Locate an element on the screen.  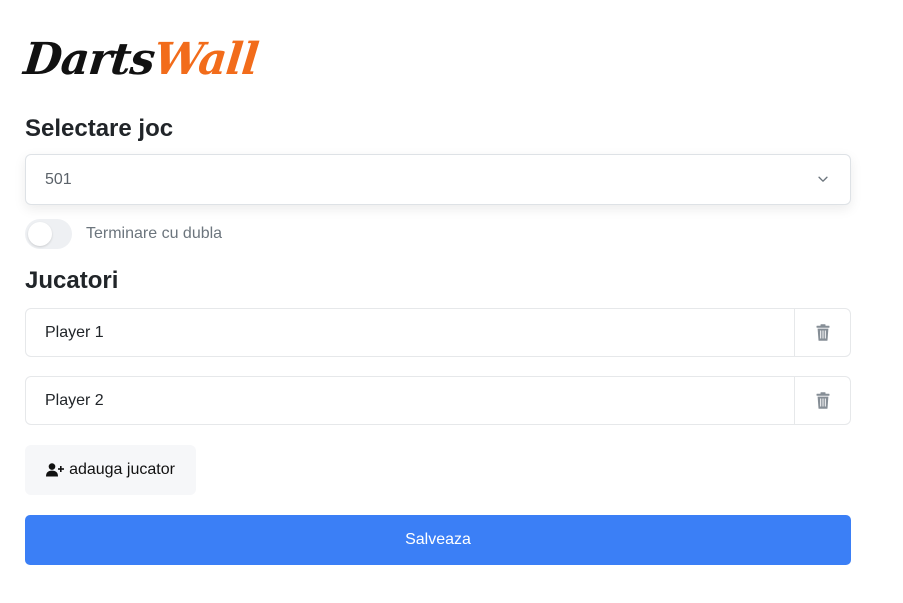
game-select-title: Selectare joc is located at coordinates (99, 128).